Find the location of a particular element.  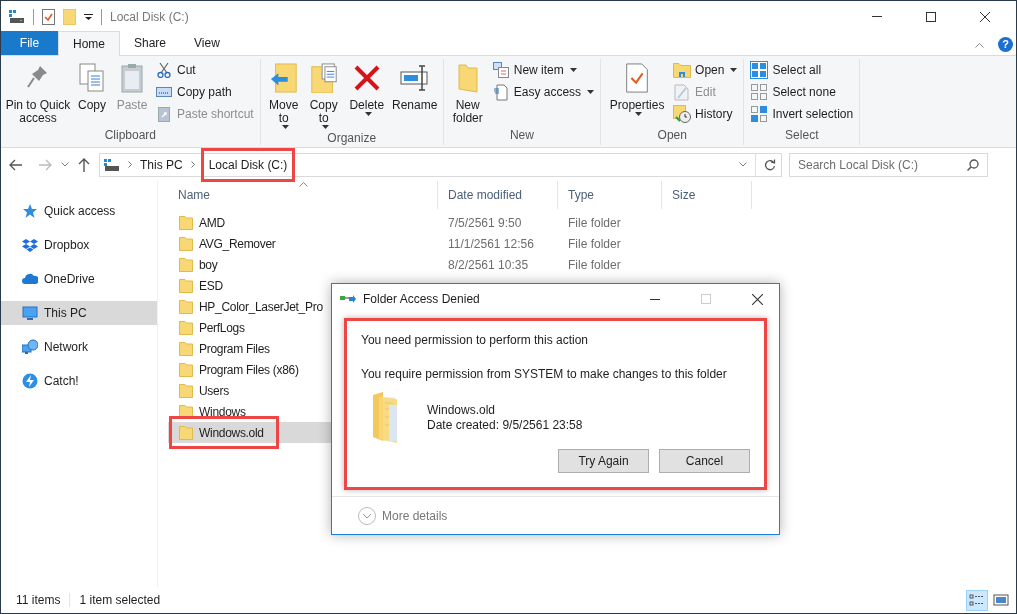

status-text: 11 items is located at coordinates (38, 600).